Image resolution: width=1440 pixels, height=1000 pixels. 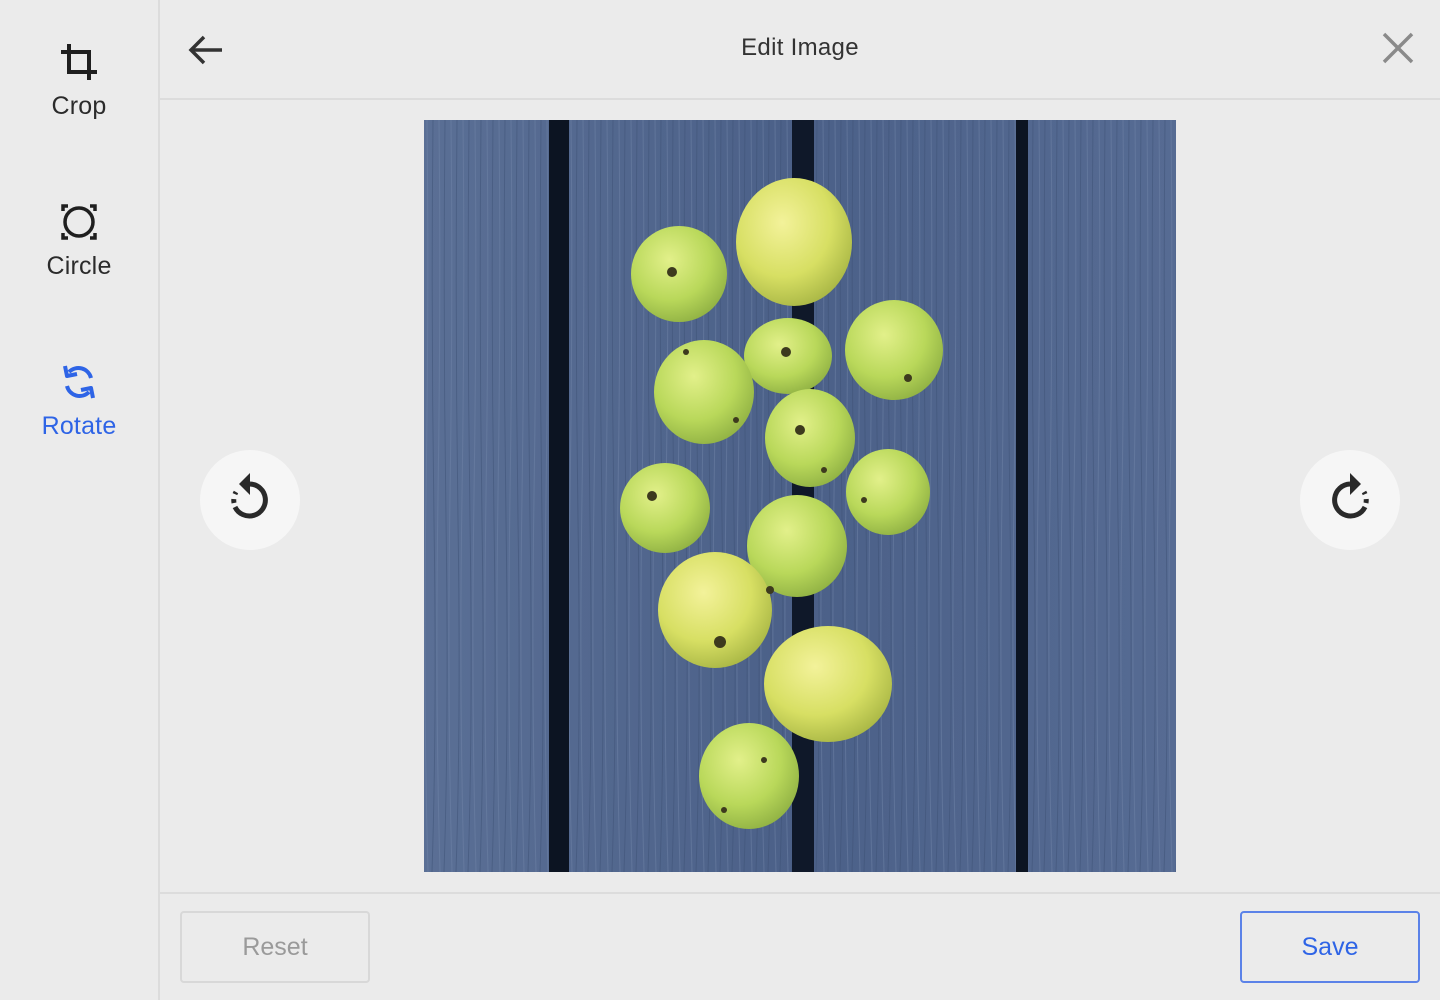 I want to click on editor-header: Edit Image, so click(x=800, y=50).